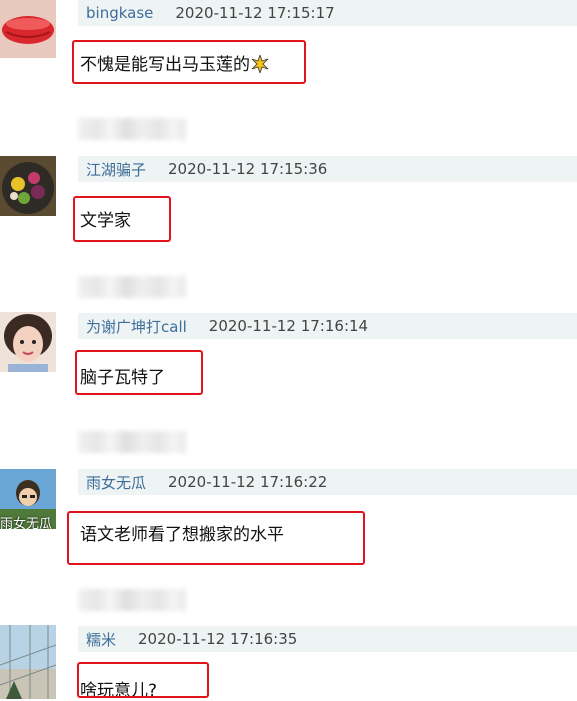 This screenshot has height=701, width=577. Describe the element at coordinates (116, 482) in the screenshot. I see `username-link: 雨女无瓜` at that location.